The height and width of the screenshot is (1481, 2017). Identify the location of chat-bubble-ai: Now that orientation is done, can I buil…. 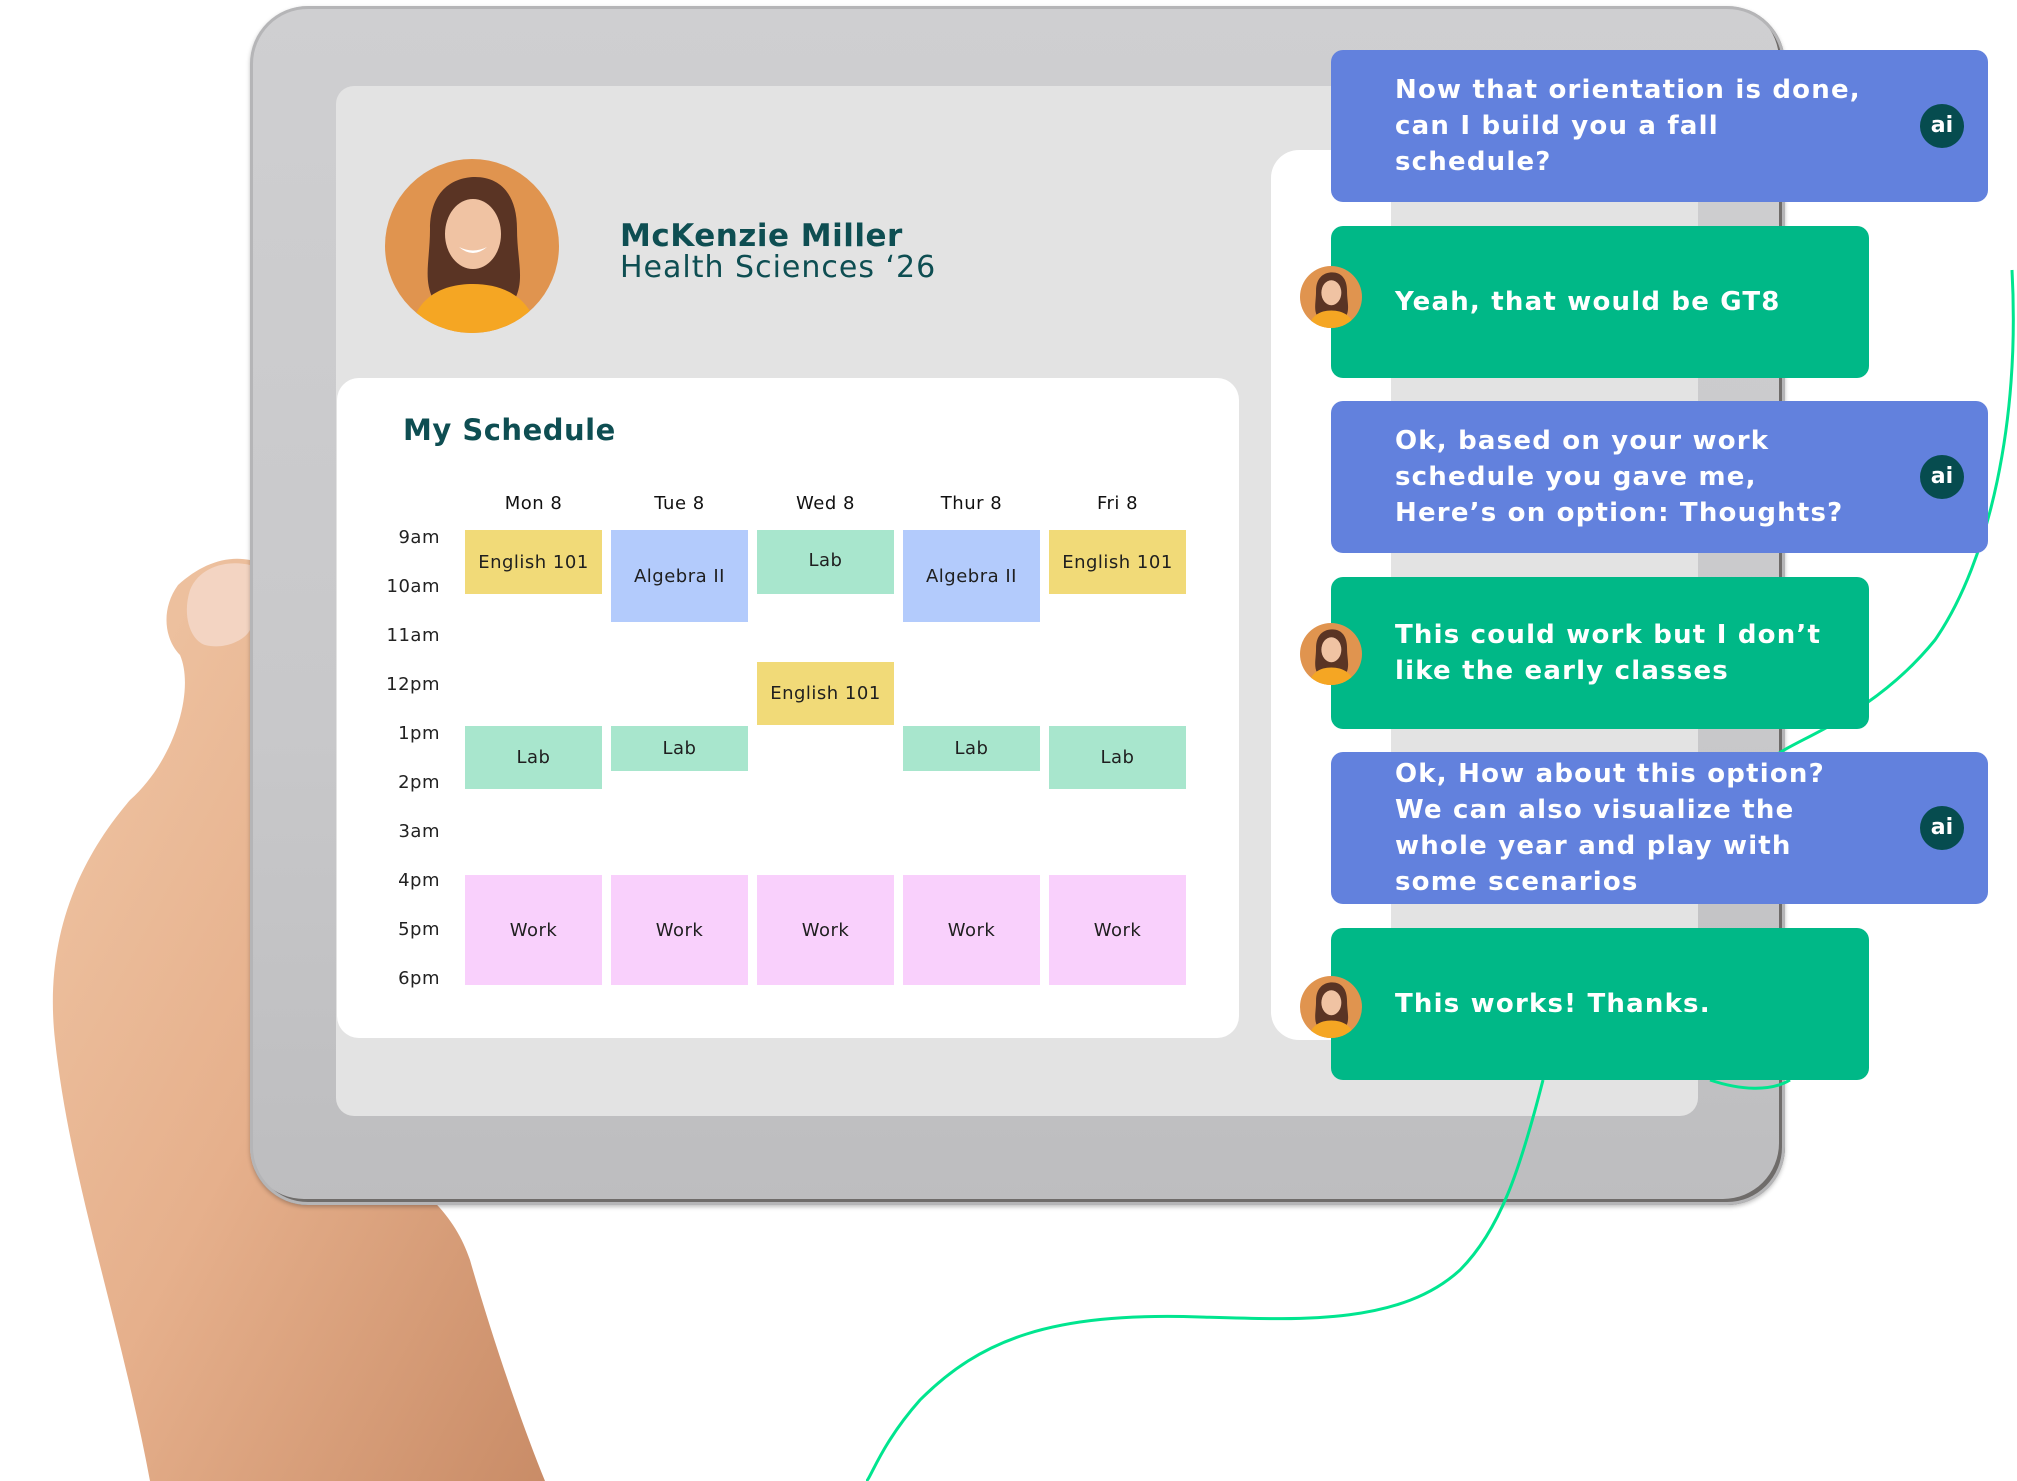
(1659, 126).